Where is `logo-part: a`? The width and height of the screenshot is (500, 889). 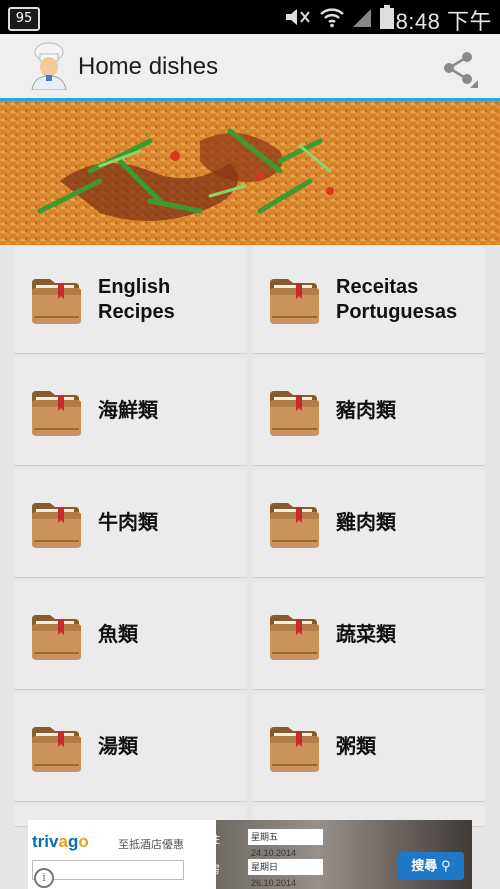 logo-part: a is located at coordinates (63, 841).